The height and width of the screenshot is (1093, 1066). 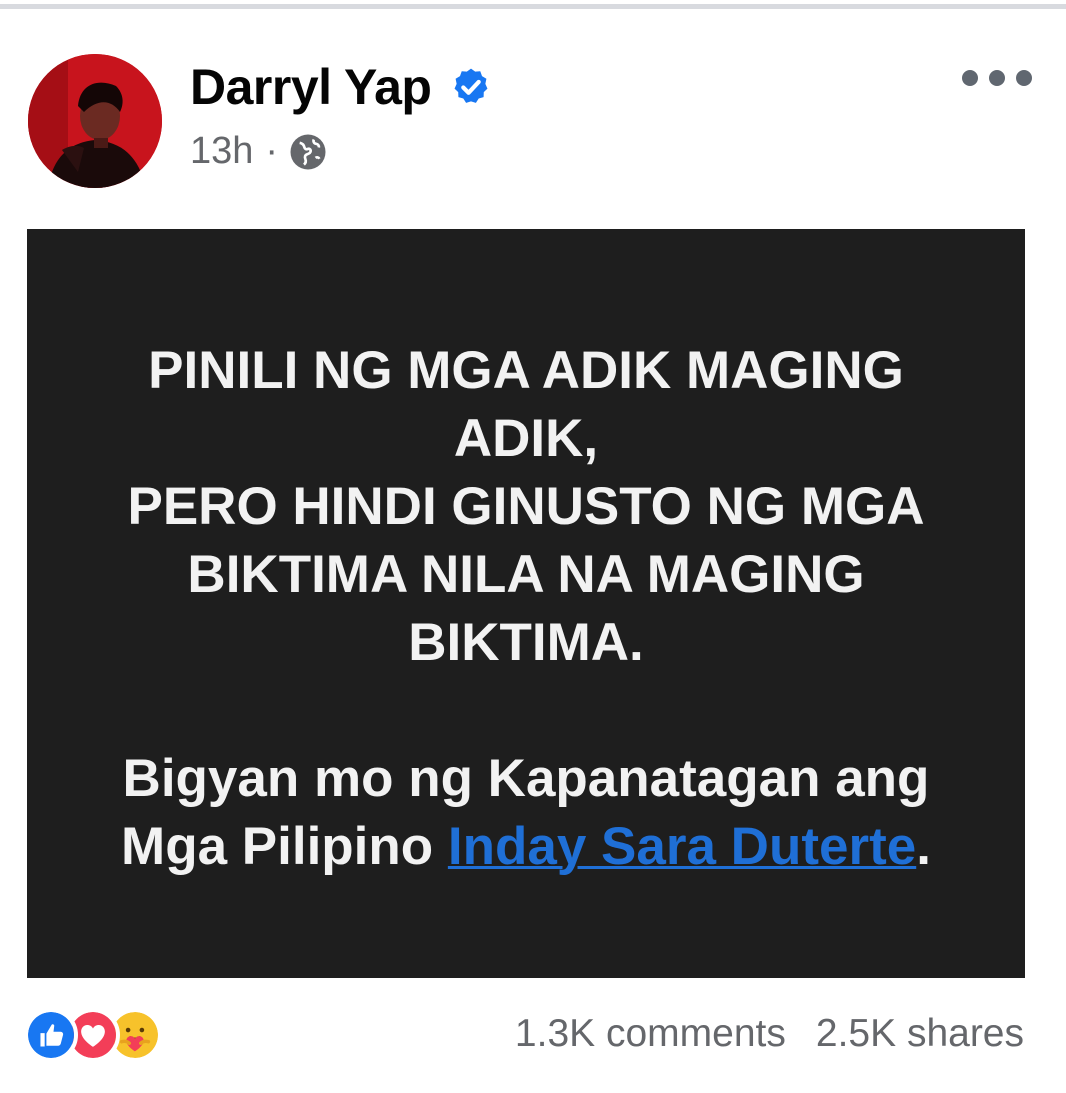 I want to click on avatar-photo, so click(x=95, y=121).